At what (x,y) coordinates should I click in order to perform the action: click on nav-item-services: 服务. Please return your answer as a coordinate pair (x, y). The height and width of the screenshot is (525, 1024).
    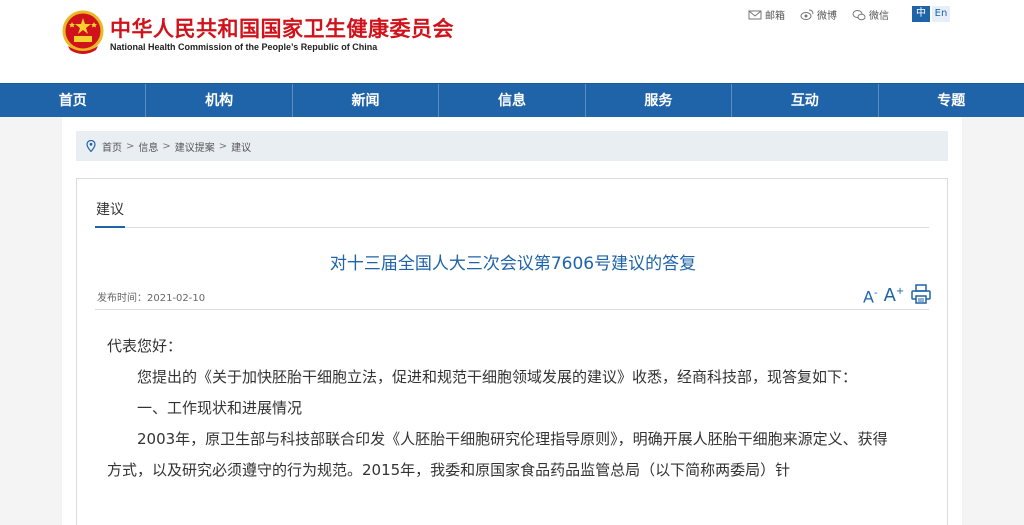
    Looking at the image, I should click on (659, 101).